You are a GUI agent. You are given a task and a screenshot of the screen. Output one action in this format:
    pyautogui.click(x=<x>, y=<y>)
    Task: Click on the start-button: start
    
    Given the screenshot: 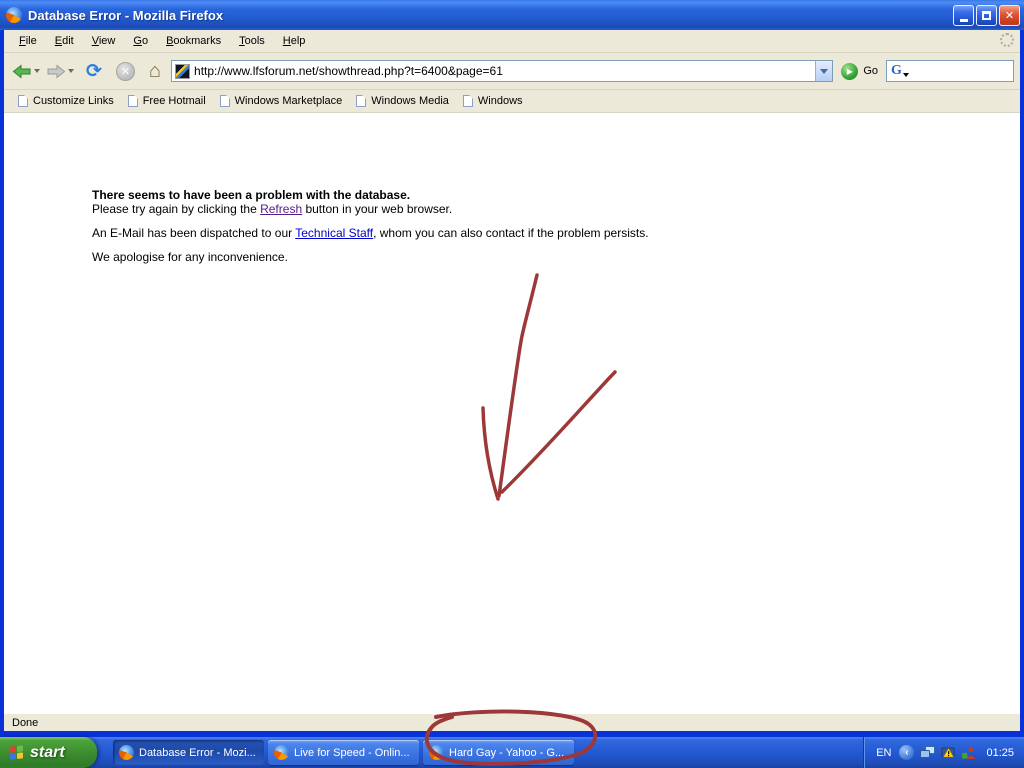 What is the action you would take?
    pyautogui.click(x=48, y=752)
    